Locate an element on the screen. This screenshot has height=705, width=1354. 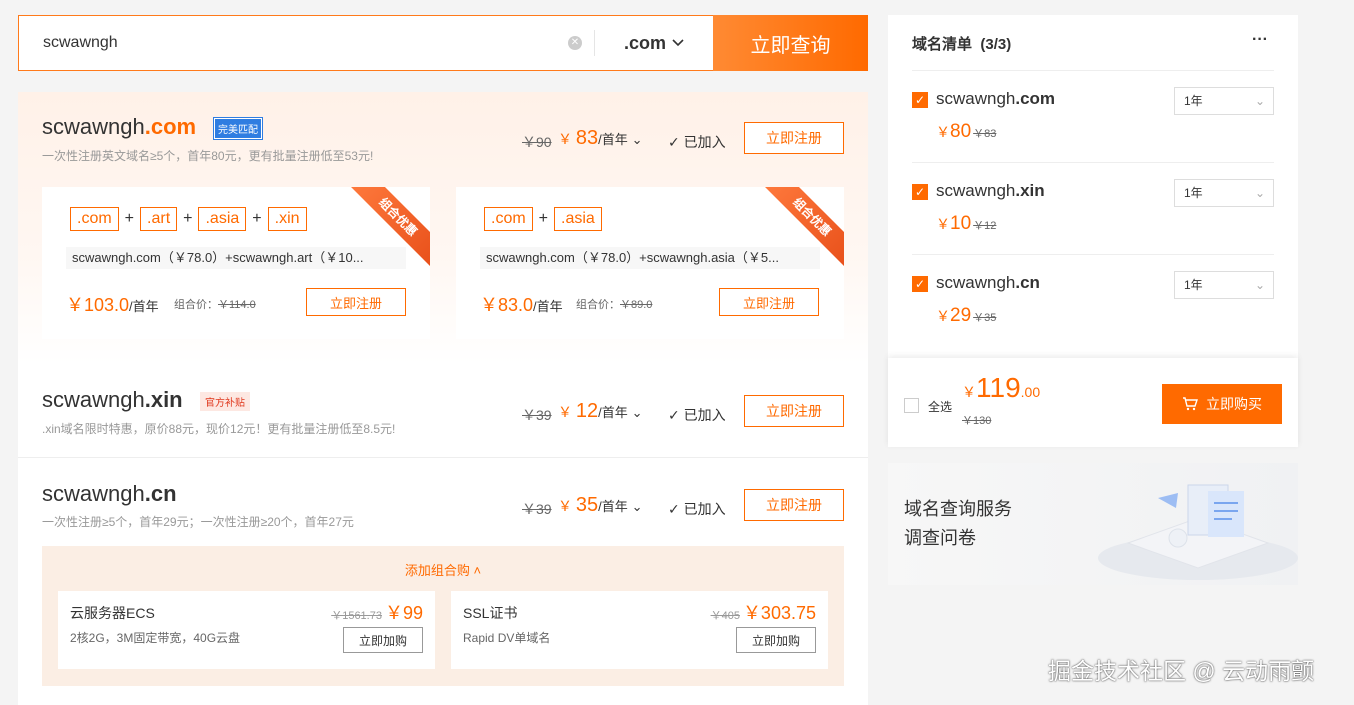
domain-desc: .xin域名限时特惠，原价88元，现价12元！更有批量注册低至8.5元! is located at coordinates (219, 429).